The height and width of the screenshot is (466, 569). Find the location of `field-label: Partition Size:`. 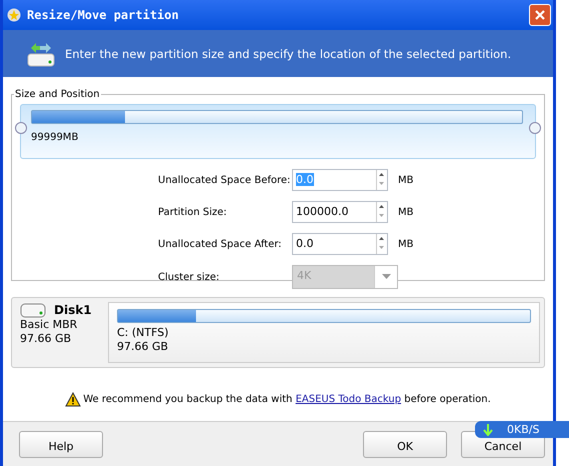

field-label: Partition Size: is located at coordinates (193, 212).